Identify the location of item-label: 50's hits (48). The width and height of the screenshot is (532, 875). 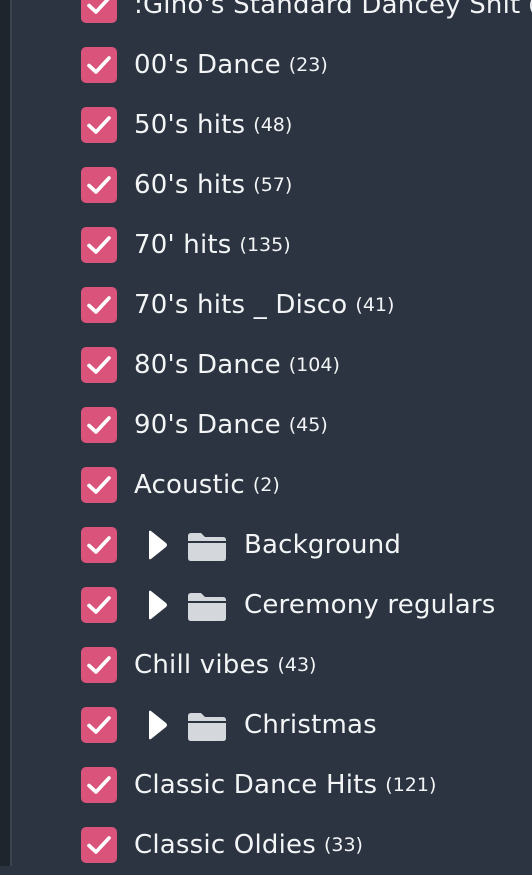
(213, 125).